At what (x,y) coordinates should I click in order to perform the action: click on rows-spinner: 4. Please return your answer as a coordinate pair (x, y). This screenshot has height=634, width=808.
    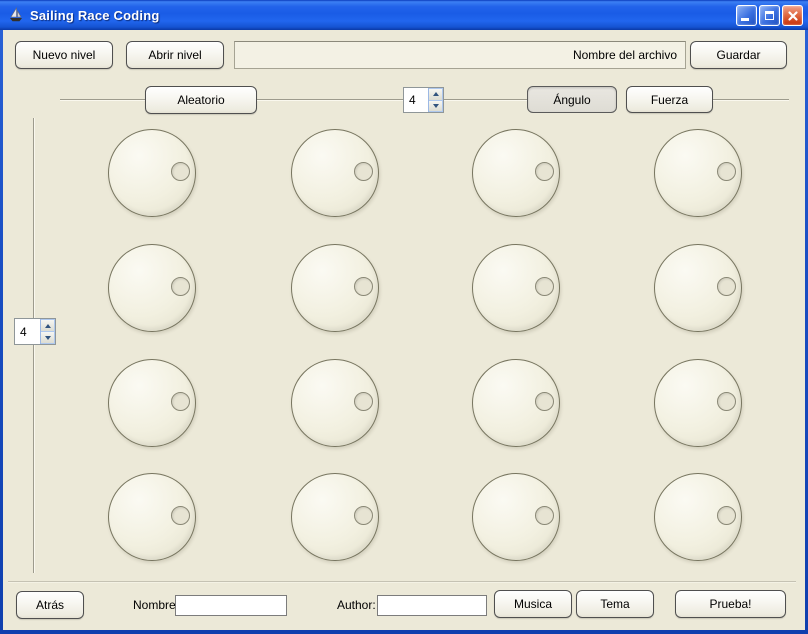
    Looking at the image, I should click on (35, 331).